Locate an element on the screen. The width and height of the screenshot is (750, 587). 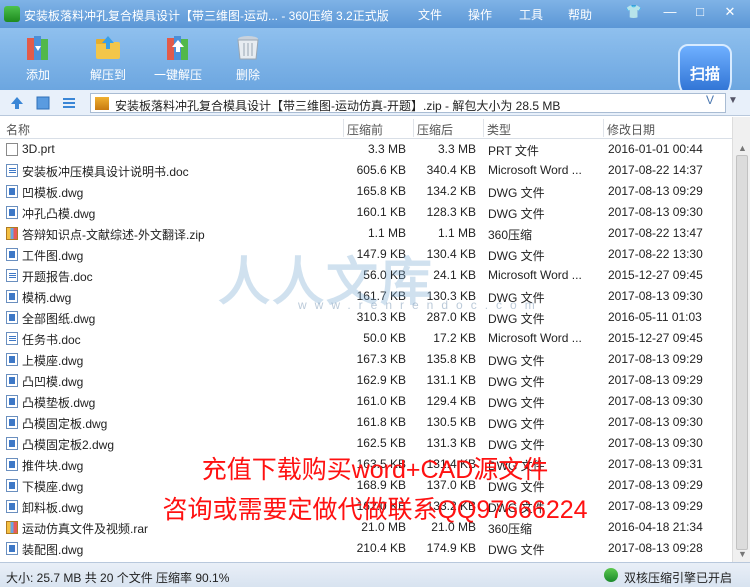
file-name: 卸料板.dwg is located at coordinates (53, 508).